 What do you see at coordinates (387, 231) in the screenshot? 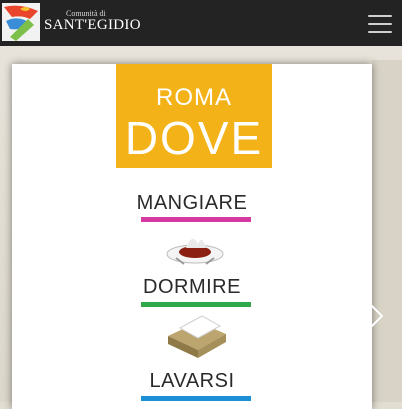
I see `next-slide-peek` at bounding box center [387, 231].